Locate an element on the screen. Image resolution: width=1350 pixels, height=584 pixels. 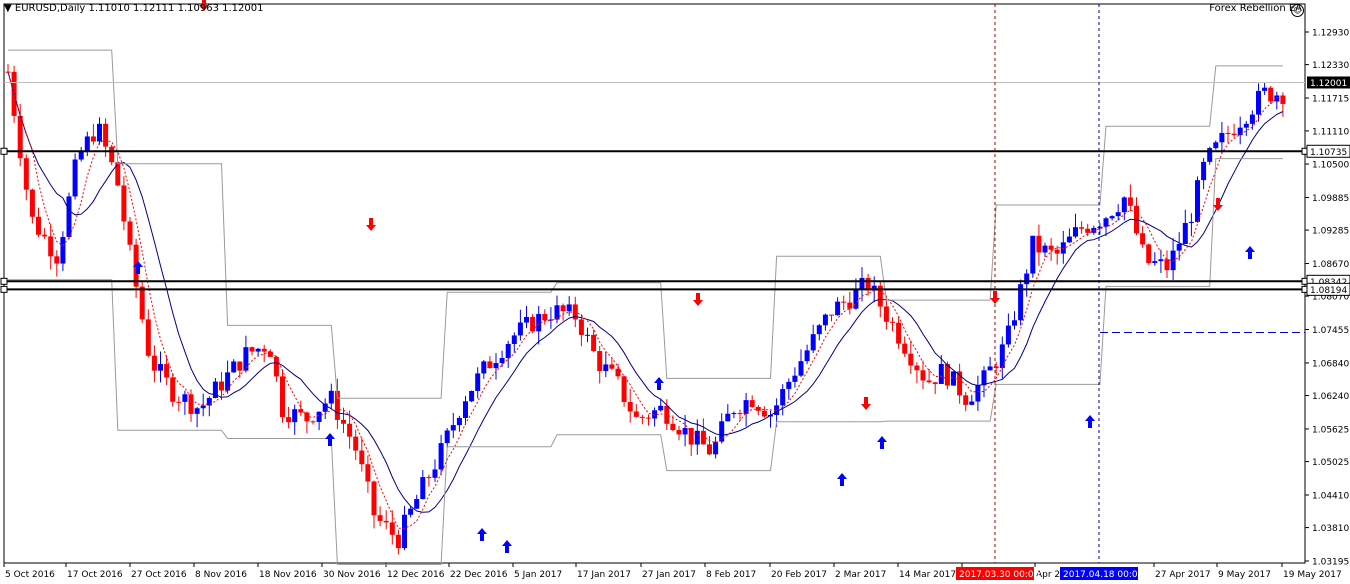
time-axis-label: 5 Jan 2017 is located at coordinates (538, 575).